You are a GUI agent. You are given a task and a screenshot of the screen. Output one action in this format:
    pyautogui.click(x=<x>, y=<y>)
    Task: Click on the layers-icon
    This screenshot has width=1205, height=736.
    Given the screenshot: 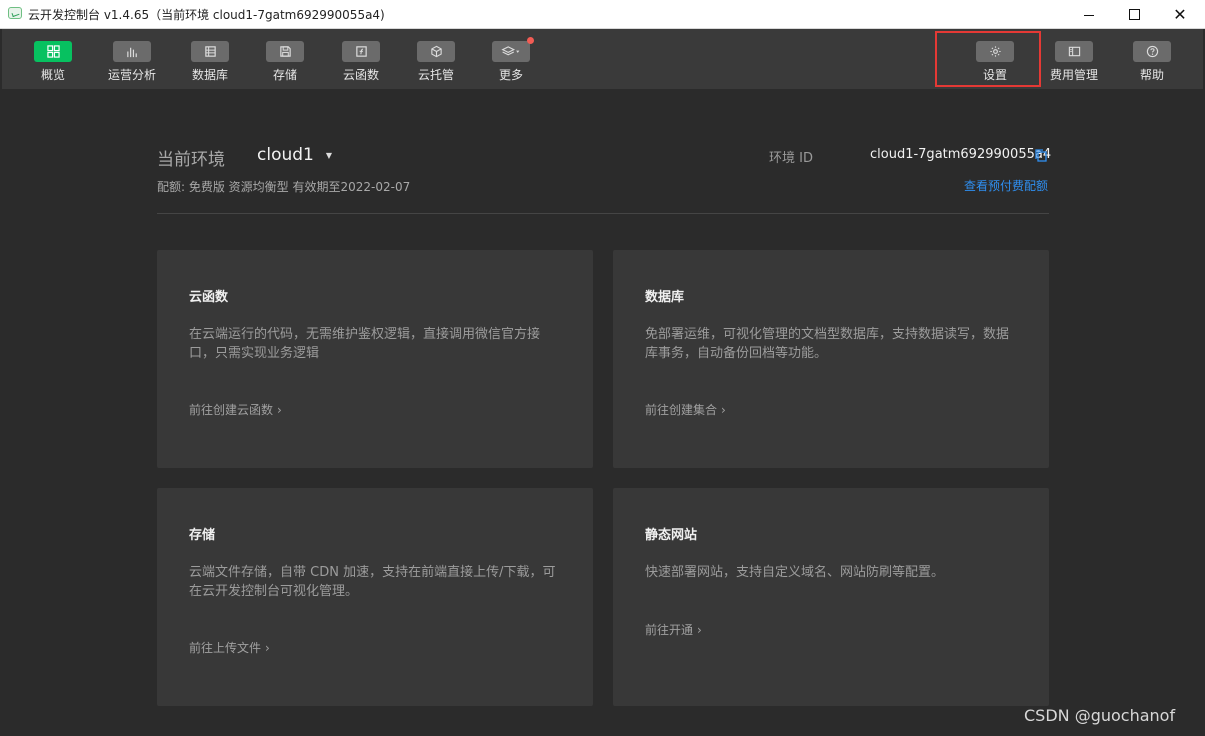 What is the action you would take?
    pyautogui.click(x=513, y=49)
    